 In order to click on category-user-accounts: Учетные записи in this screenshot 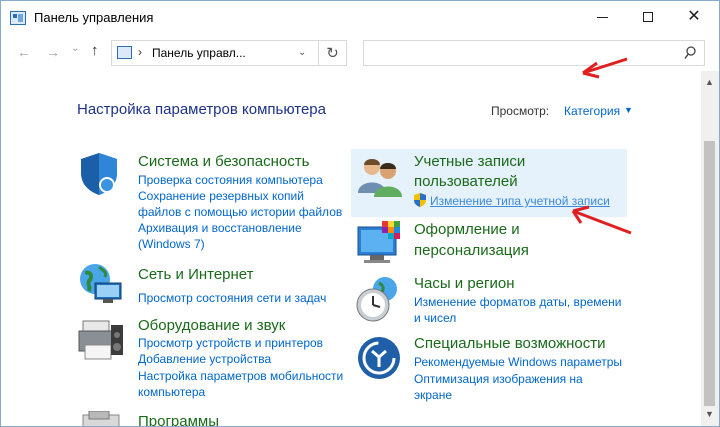, I will do `click(469, 161)`.